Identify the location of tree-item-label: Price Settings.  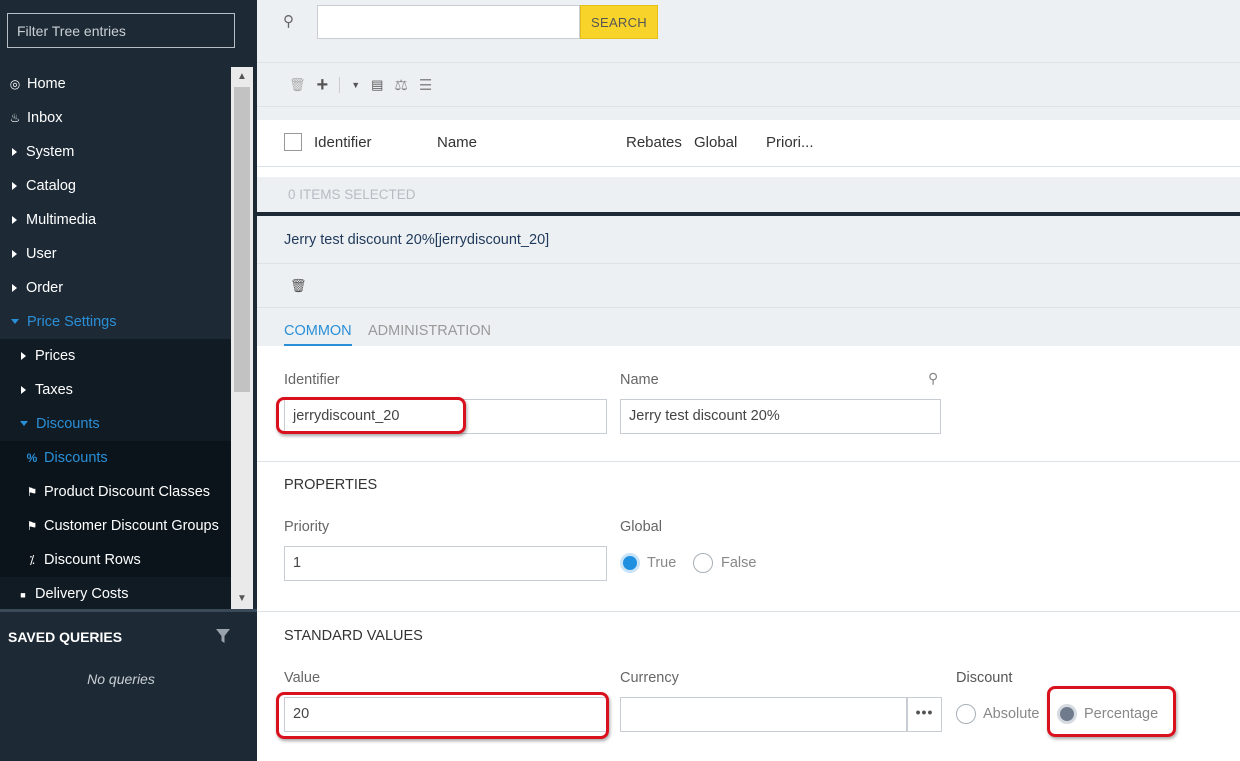
(72, 322).